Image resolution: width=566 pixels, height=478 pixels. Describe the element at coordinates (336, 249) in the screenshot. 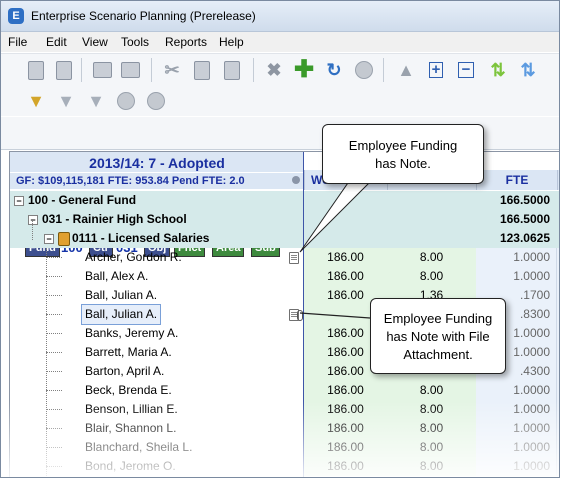

I see `callout-pointers` at that location.